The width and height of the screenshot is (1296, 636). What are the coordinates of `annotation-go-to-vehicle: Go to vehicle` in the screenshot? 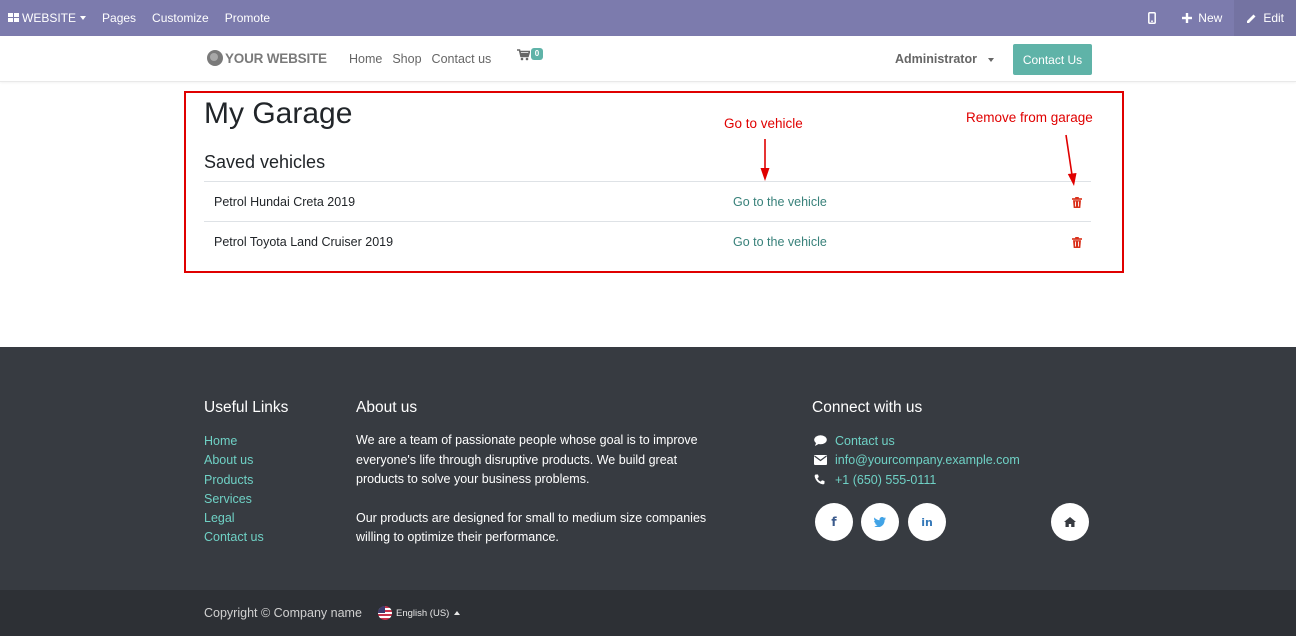 It's located at (763, 123).